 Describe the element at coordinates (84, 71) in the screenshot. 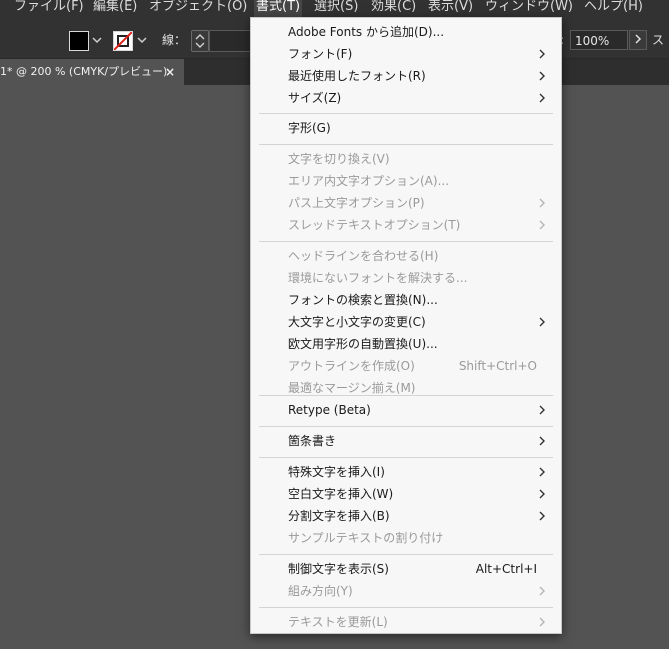

I see `document-tab-title: 1* @ 200 % (CMYK/プレビュー)` at that location.